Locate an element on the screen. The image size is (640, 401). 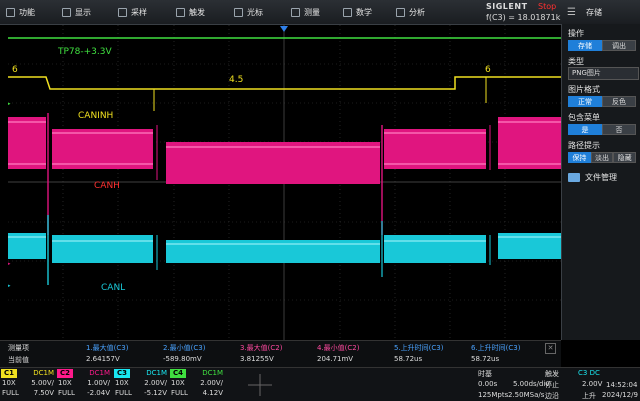
path-keep: 保持 is located at coordinates (579, 157).